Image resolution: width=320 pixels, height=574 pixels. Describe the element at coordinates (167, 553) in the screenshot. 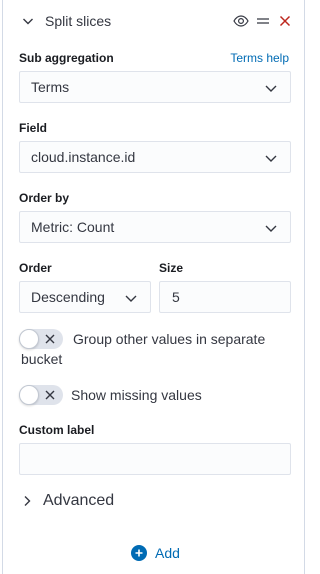

I see `add-label: Add` at that location.